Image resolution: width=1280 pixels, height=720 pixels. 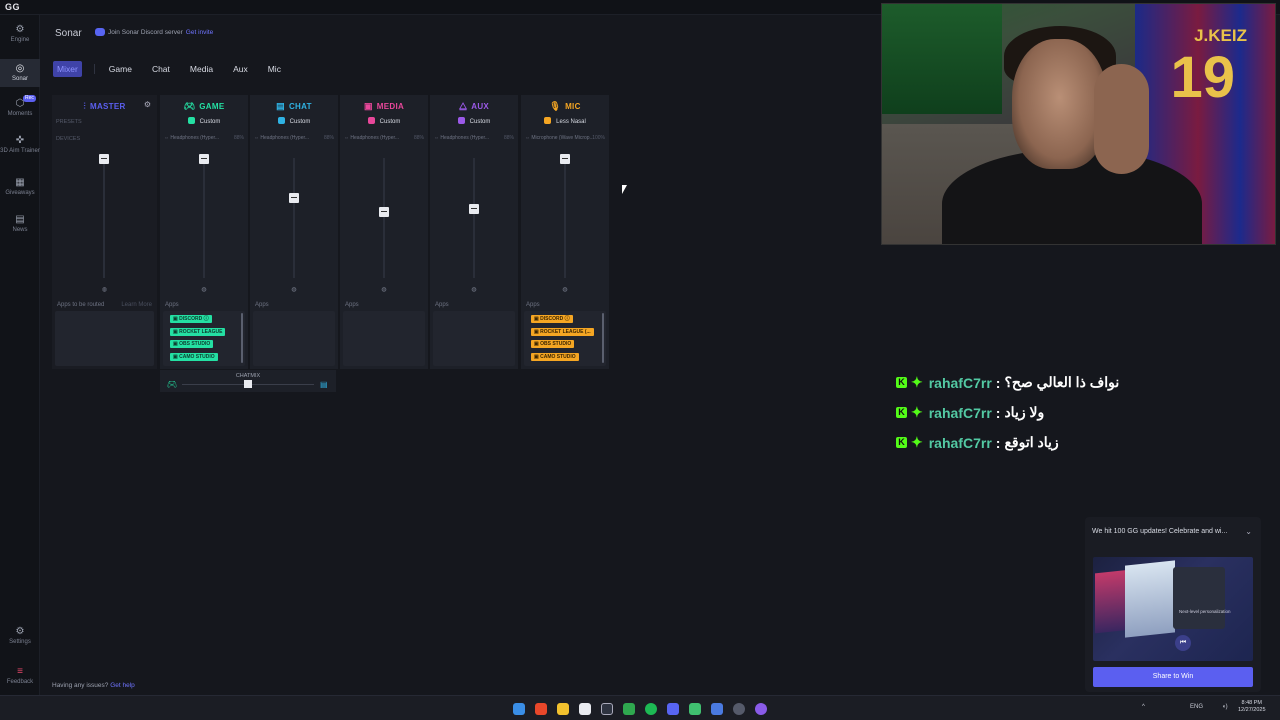 What do you see at coordinates (673, 709) in the screenshot?
I see `discord-taskbar-icon` at bounding box center [673, 709].